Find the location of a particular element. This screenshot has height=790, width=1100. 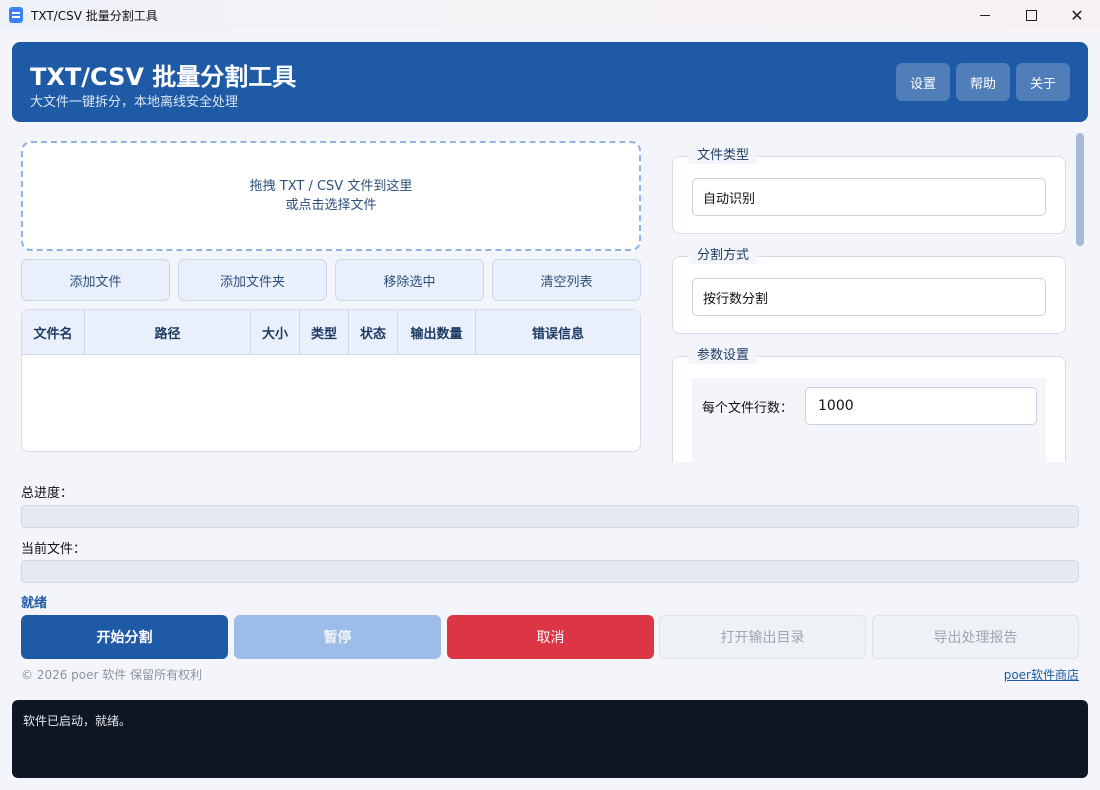

file-type-select: 自动识别 is located at coordinates (869, 197).